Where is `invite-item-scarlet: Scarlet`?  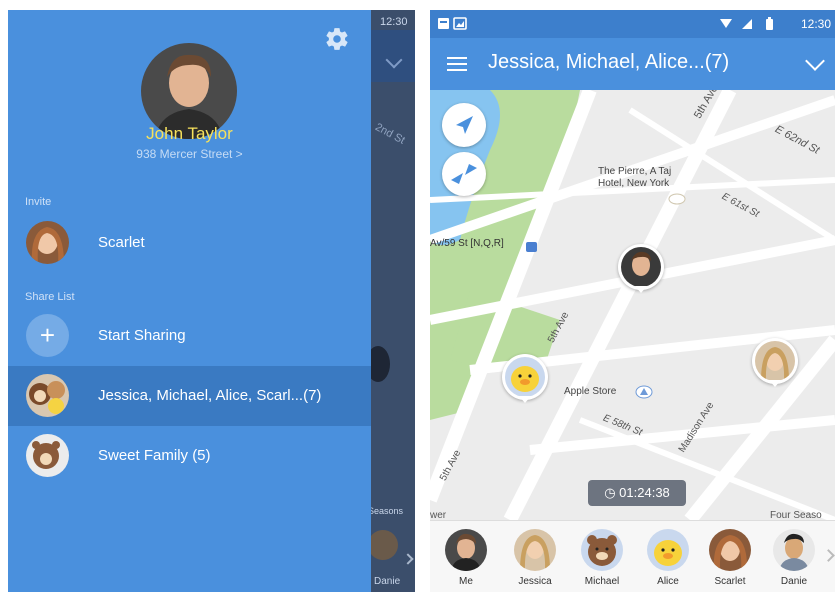 invite-item-scarlet: Scarlet is located at coordinates (189, 243).